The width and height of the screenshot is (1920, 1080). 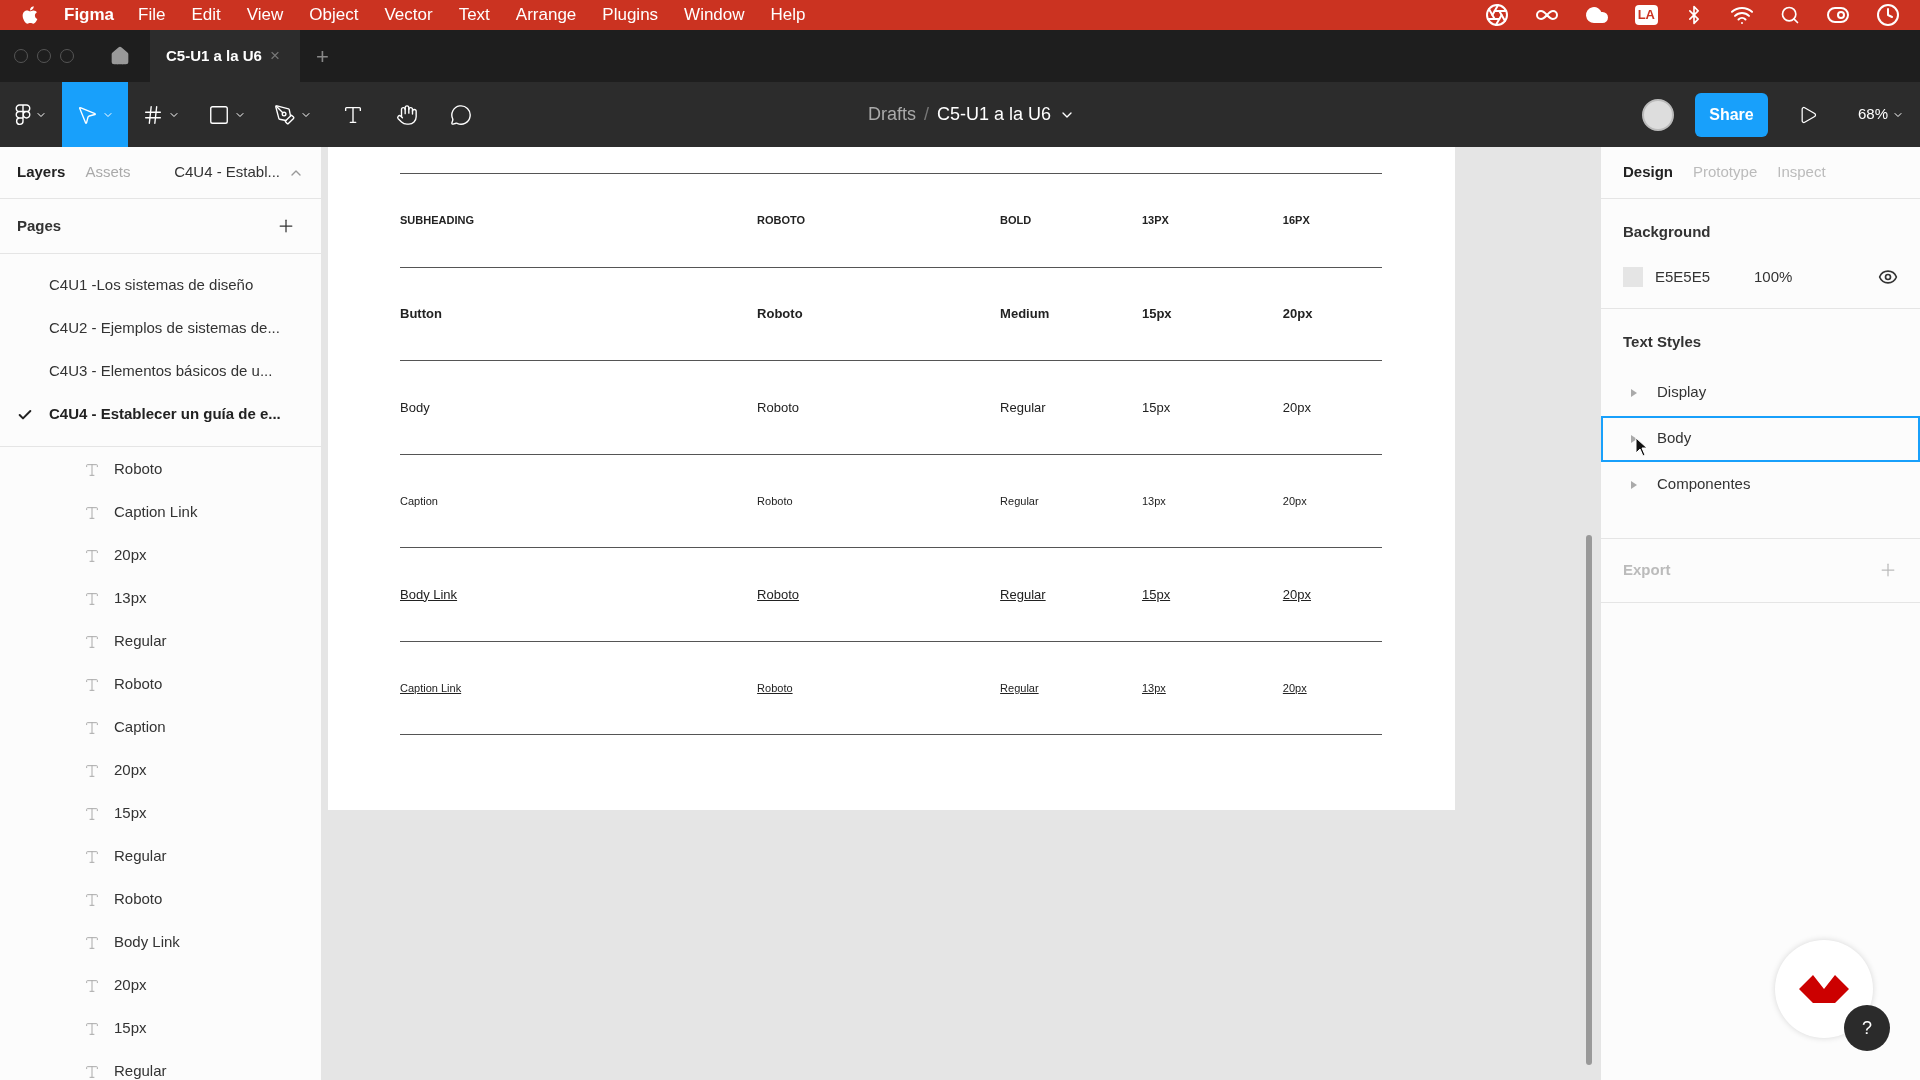 I want to click on new-tab-button: +, so click(x=322, y=56).